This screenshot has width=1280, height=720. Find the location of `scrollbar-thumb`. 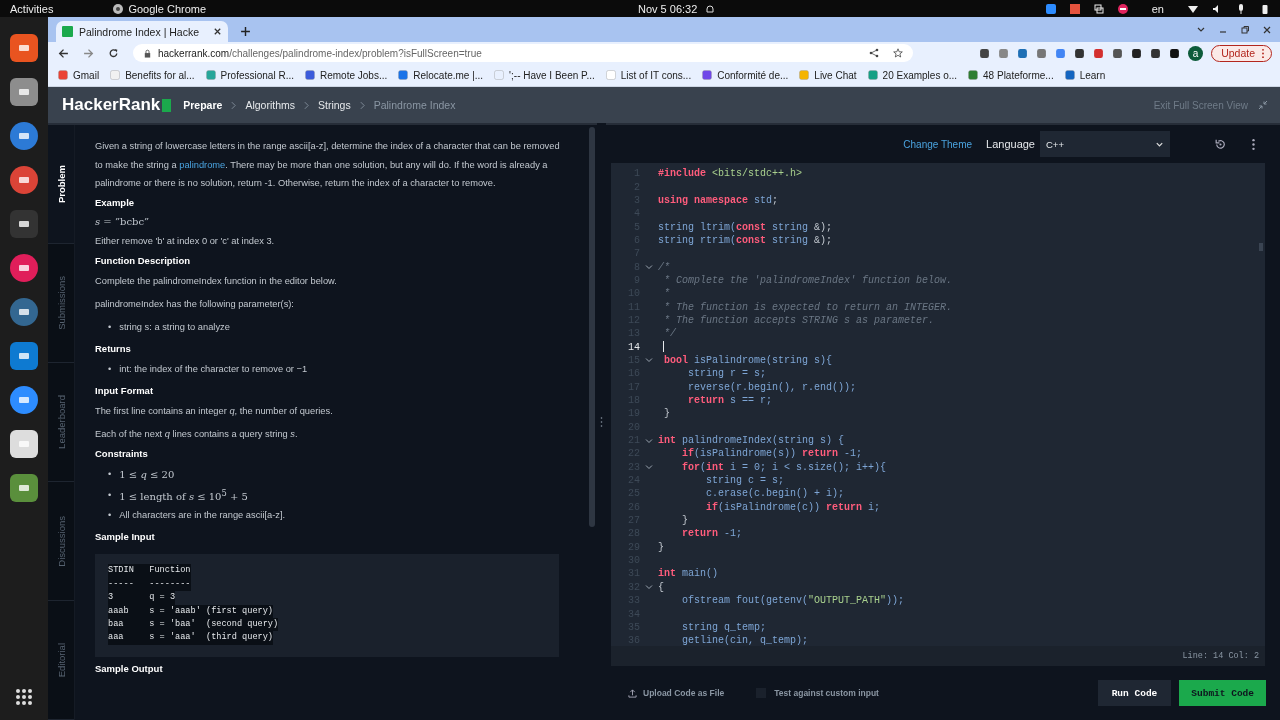

scrollbar-thumb is located at coordinates (592, 327).